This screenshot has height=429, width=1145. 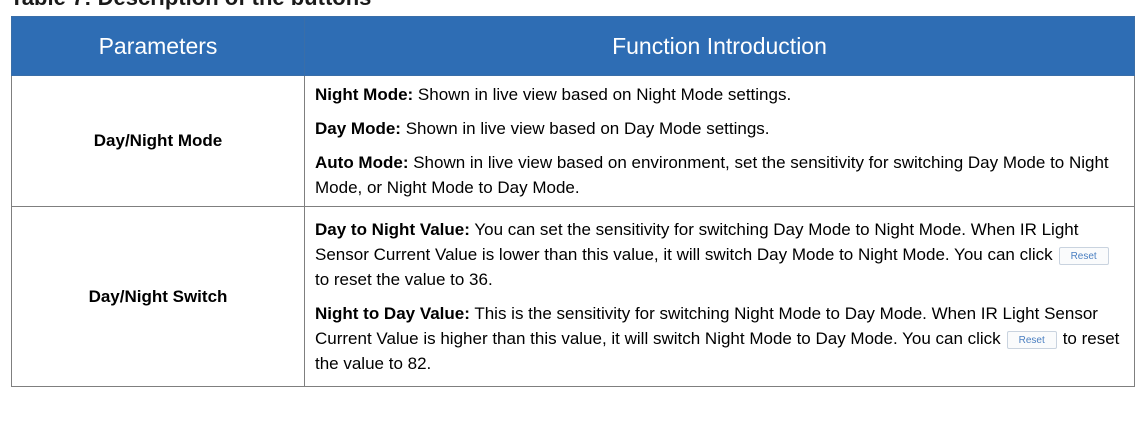 I want to click on header-function-introduction: Function Introduction, so click(x=719, y=46).